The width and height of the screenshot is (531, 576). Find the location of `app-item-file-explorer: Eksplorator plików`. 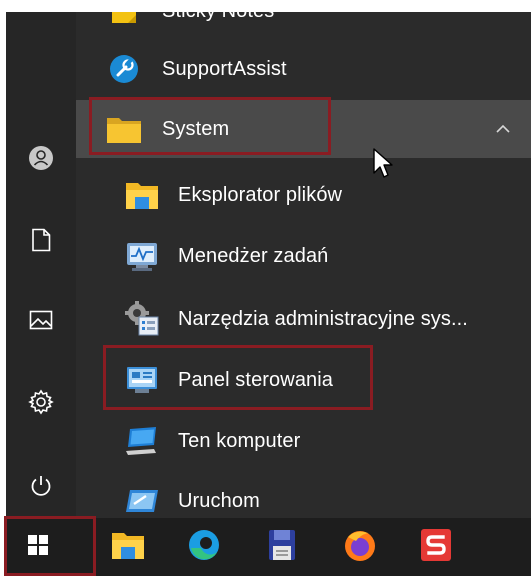

app-item-file-explorer: Eksplorator plików is located at coordinates (303, 195).